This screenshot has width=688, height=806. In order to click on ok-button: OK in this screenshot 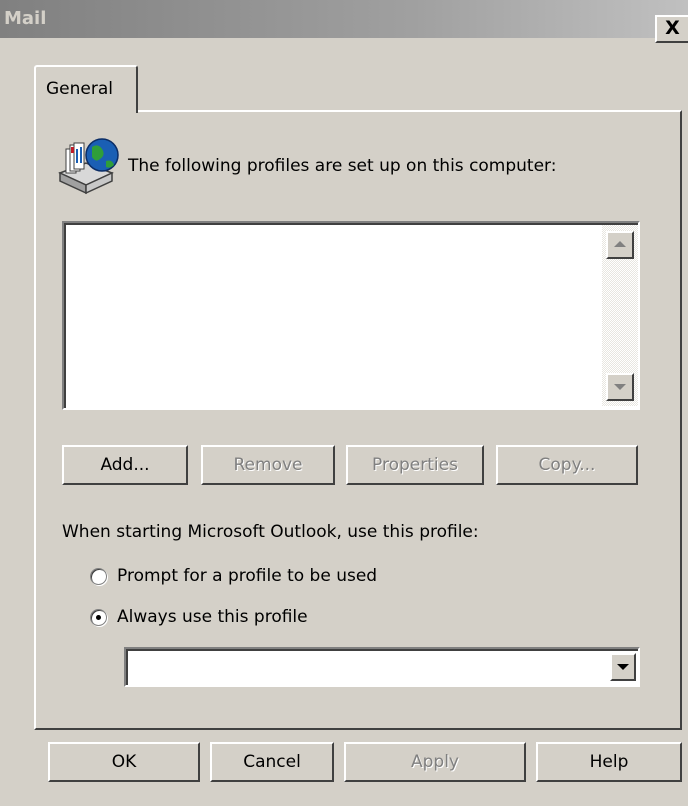, I will do `click(124, 762)`.